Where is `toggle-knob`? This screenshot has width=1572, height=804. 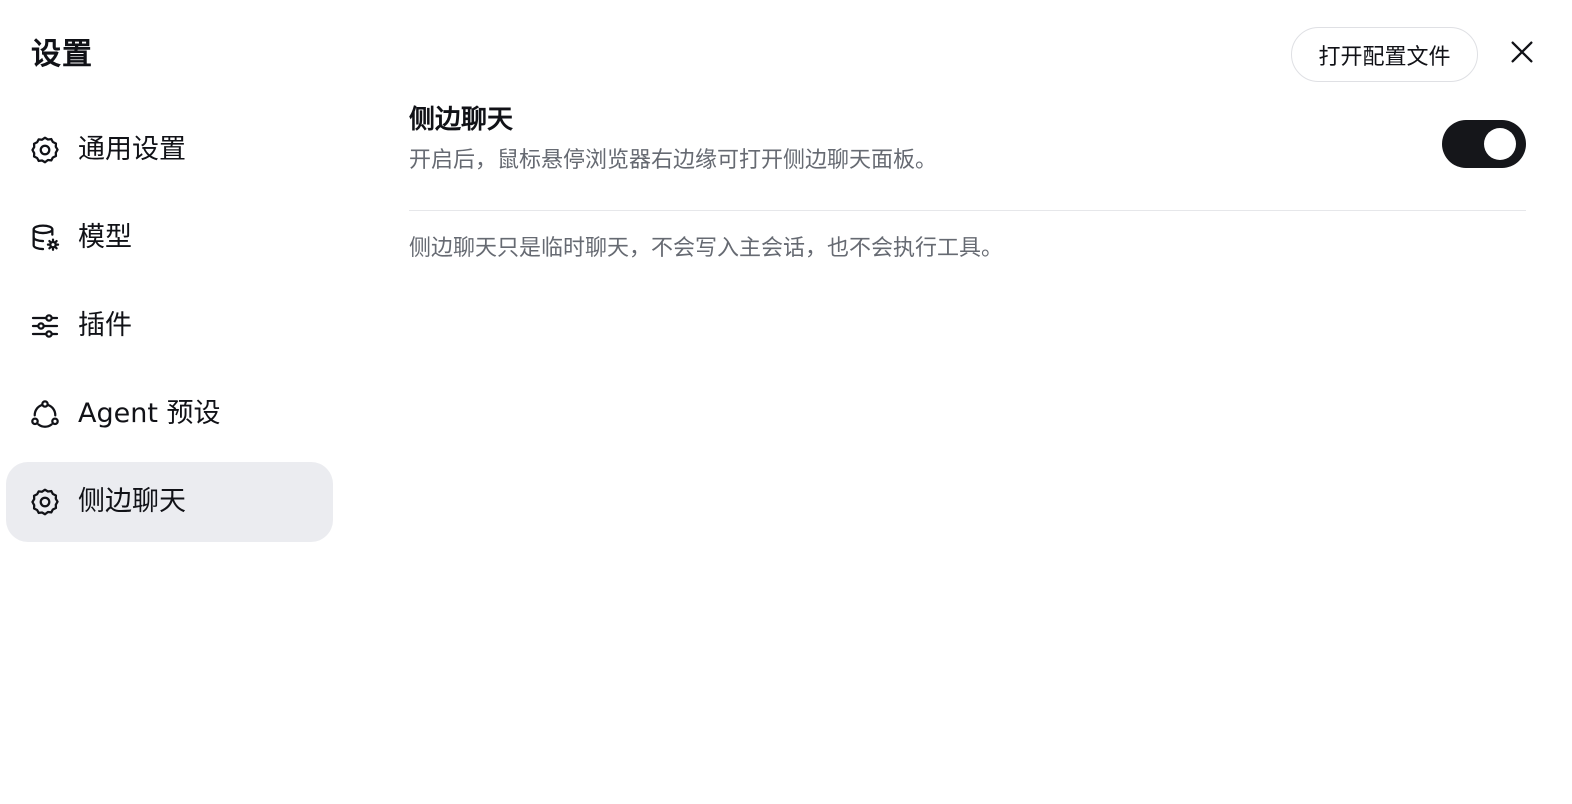
toggle-knob is located at coordinates (1500, 144).